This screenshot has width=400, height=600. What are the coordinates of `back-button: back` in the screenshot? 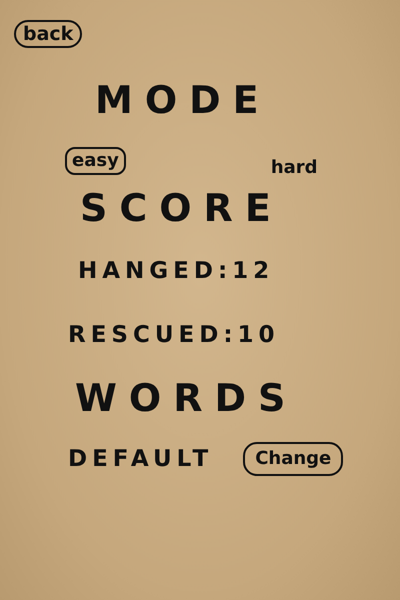 It's located at (48, 34).